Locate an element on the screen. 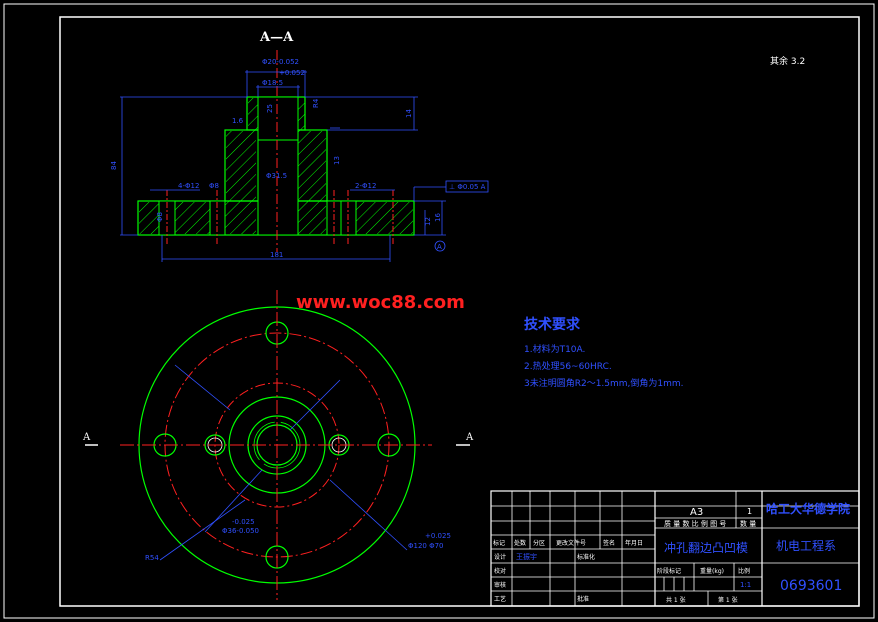  header-row: 质 量 数 比 例 图 号 is located at coordinates (695, 523).